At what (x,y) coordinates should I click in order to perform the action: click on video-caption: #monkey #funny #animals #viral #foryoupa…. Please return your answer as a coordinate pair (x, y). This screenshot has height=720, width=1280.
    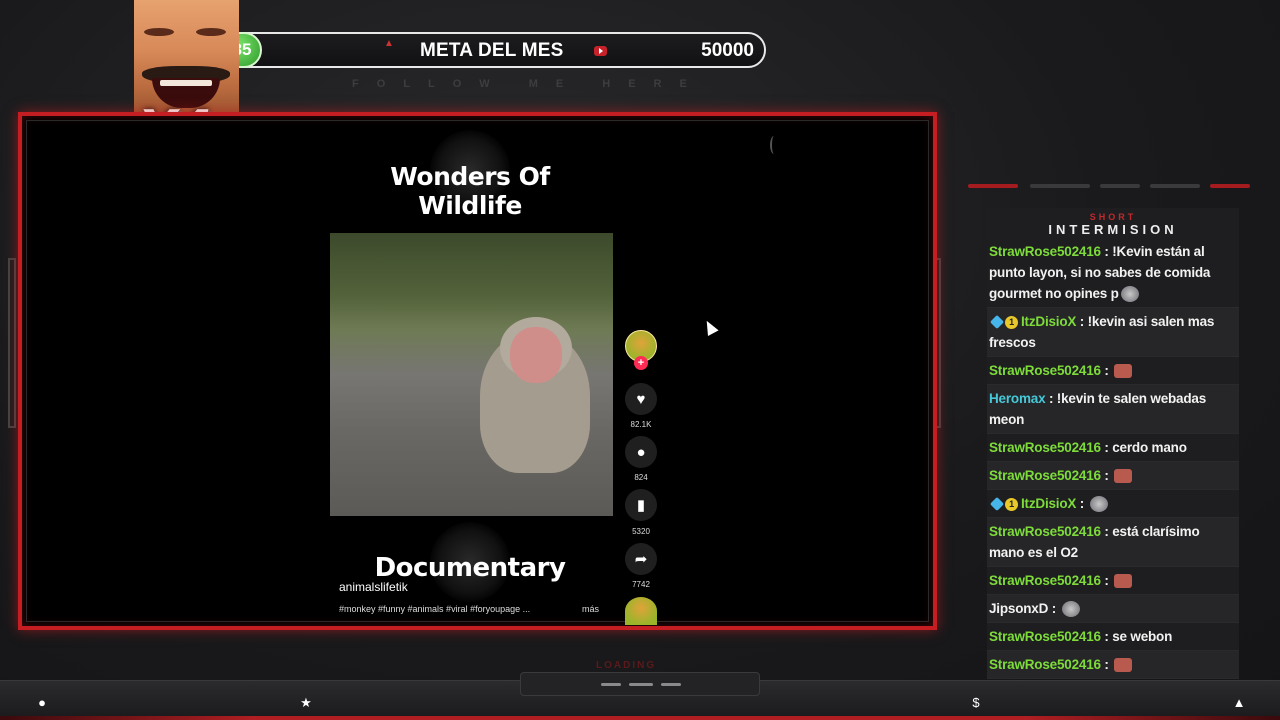
    Looking at the image, I should click on (435, 609).